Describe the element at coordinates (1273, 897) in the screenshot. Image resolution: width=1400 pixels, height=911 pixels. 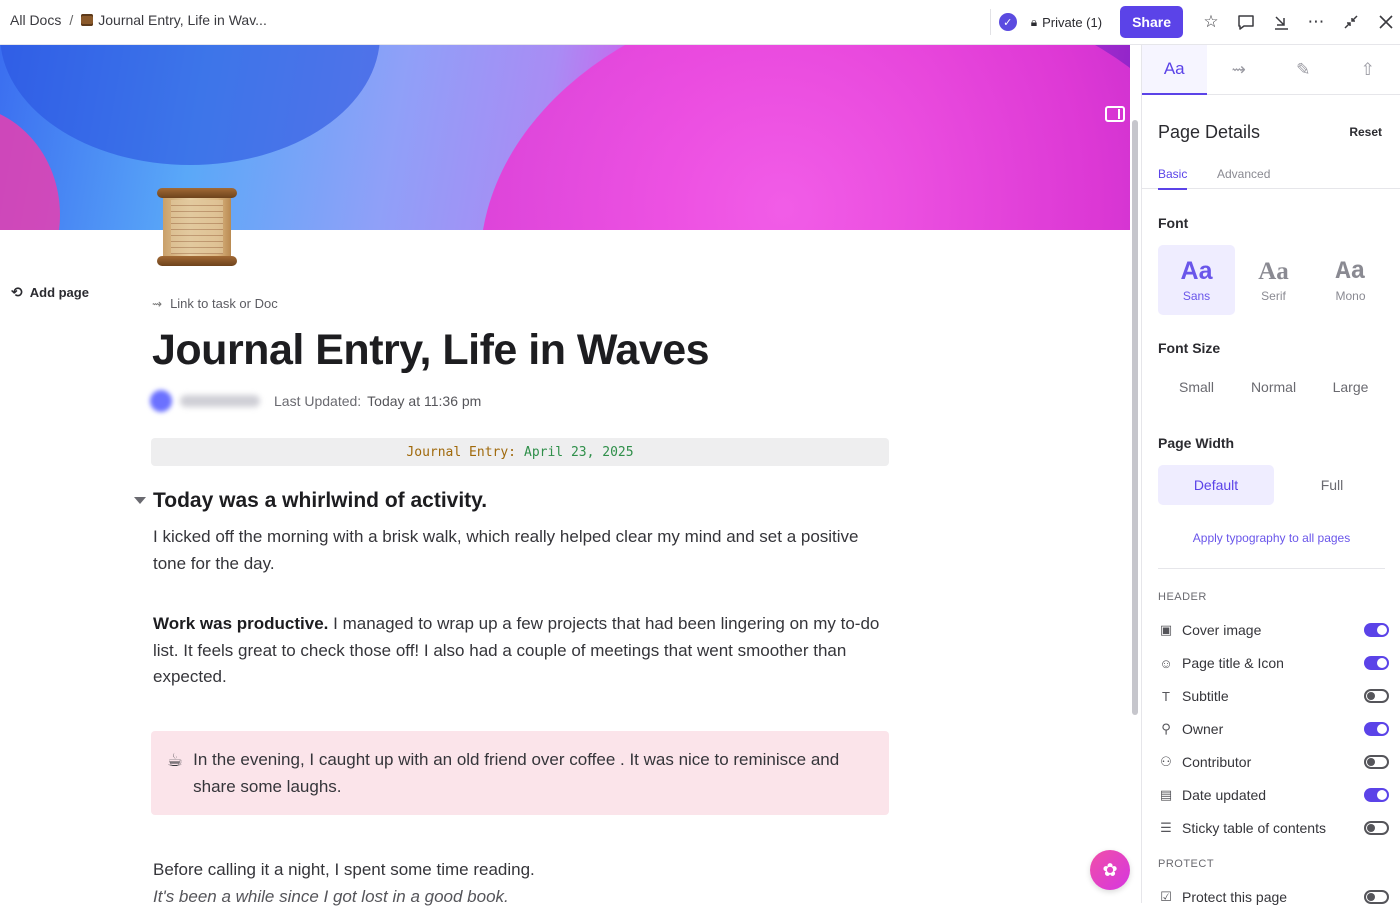
I see `toggle-row-protect-page: ☑ Protect this page` at that location.